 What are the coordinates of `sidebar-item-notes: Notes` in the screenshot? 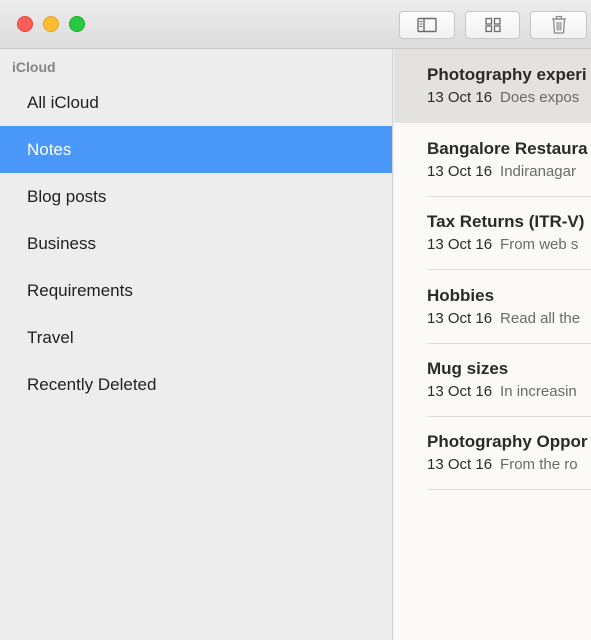 It's located at (196, 149).